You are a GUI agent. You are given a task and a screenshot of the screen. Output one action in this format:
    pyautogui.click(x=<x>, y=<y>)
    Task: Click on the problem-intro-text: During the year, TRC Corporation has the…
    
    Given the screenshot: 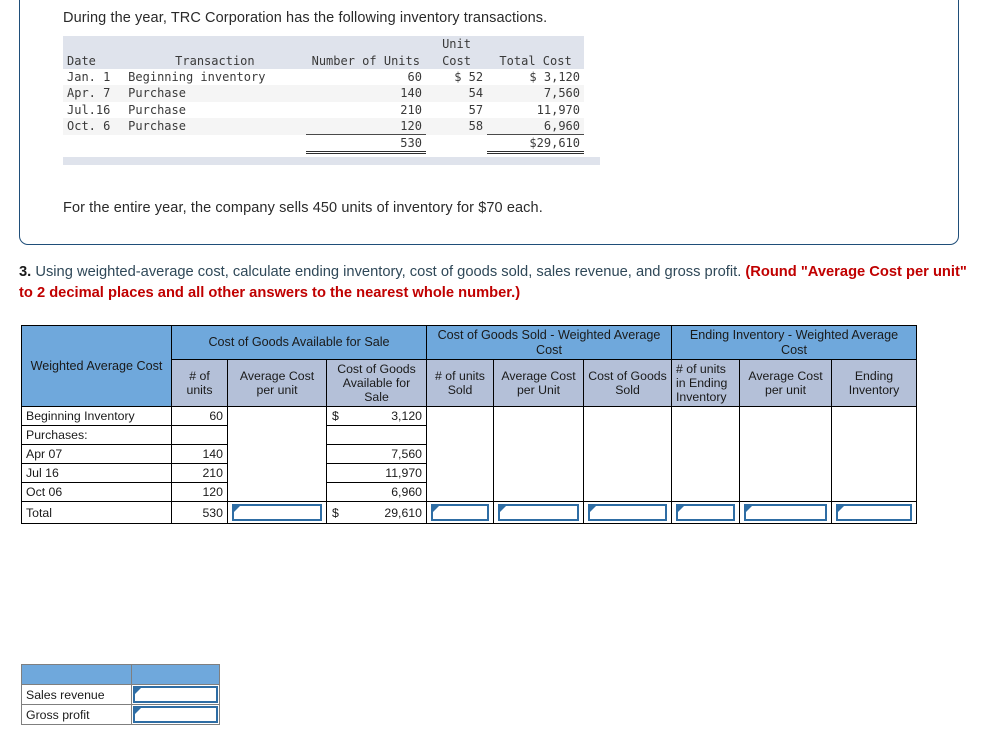 What is the action you would take?
    pyautogui.click(x=305, y=18)
    